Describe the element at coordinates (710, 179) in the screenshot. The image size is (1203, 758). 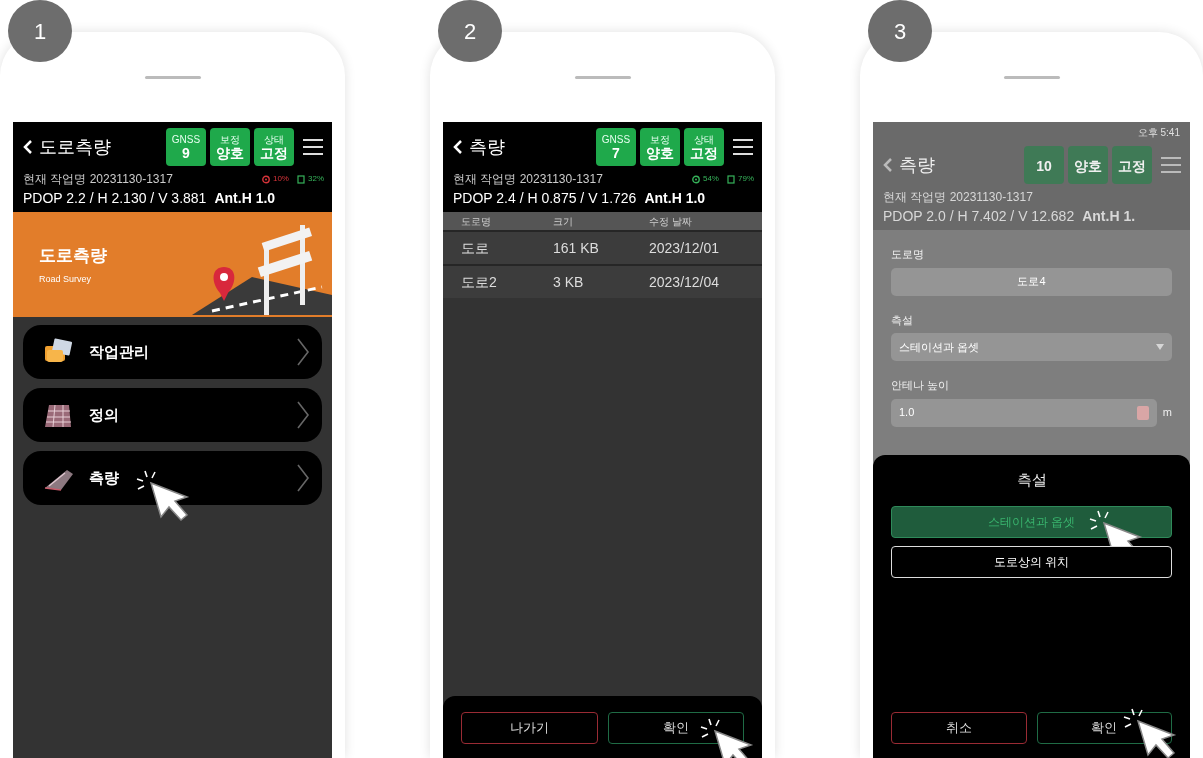
I see `signal-reading: 54%` at that location.